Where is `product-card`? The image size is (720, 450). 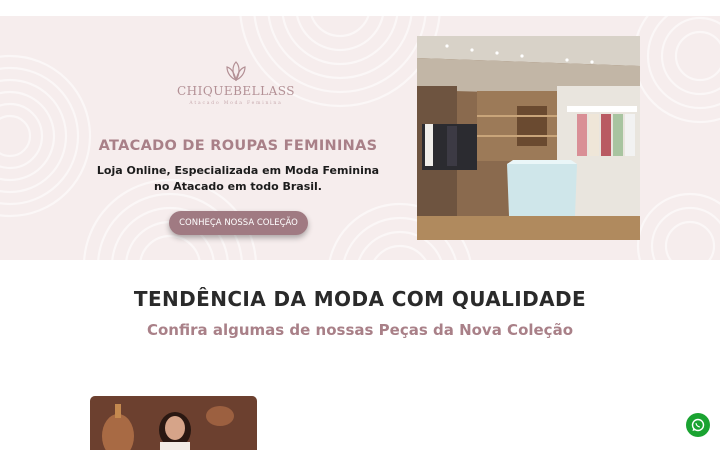
product-card is located at coordinates (173, 423).